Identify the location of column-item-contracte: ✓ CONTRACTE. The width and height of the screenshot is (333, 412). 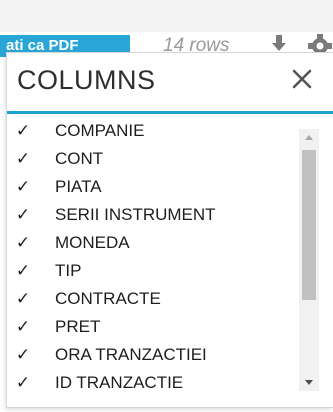
(152, 299).